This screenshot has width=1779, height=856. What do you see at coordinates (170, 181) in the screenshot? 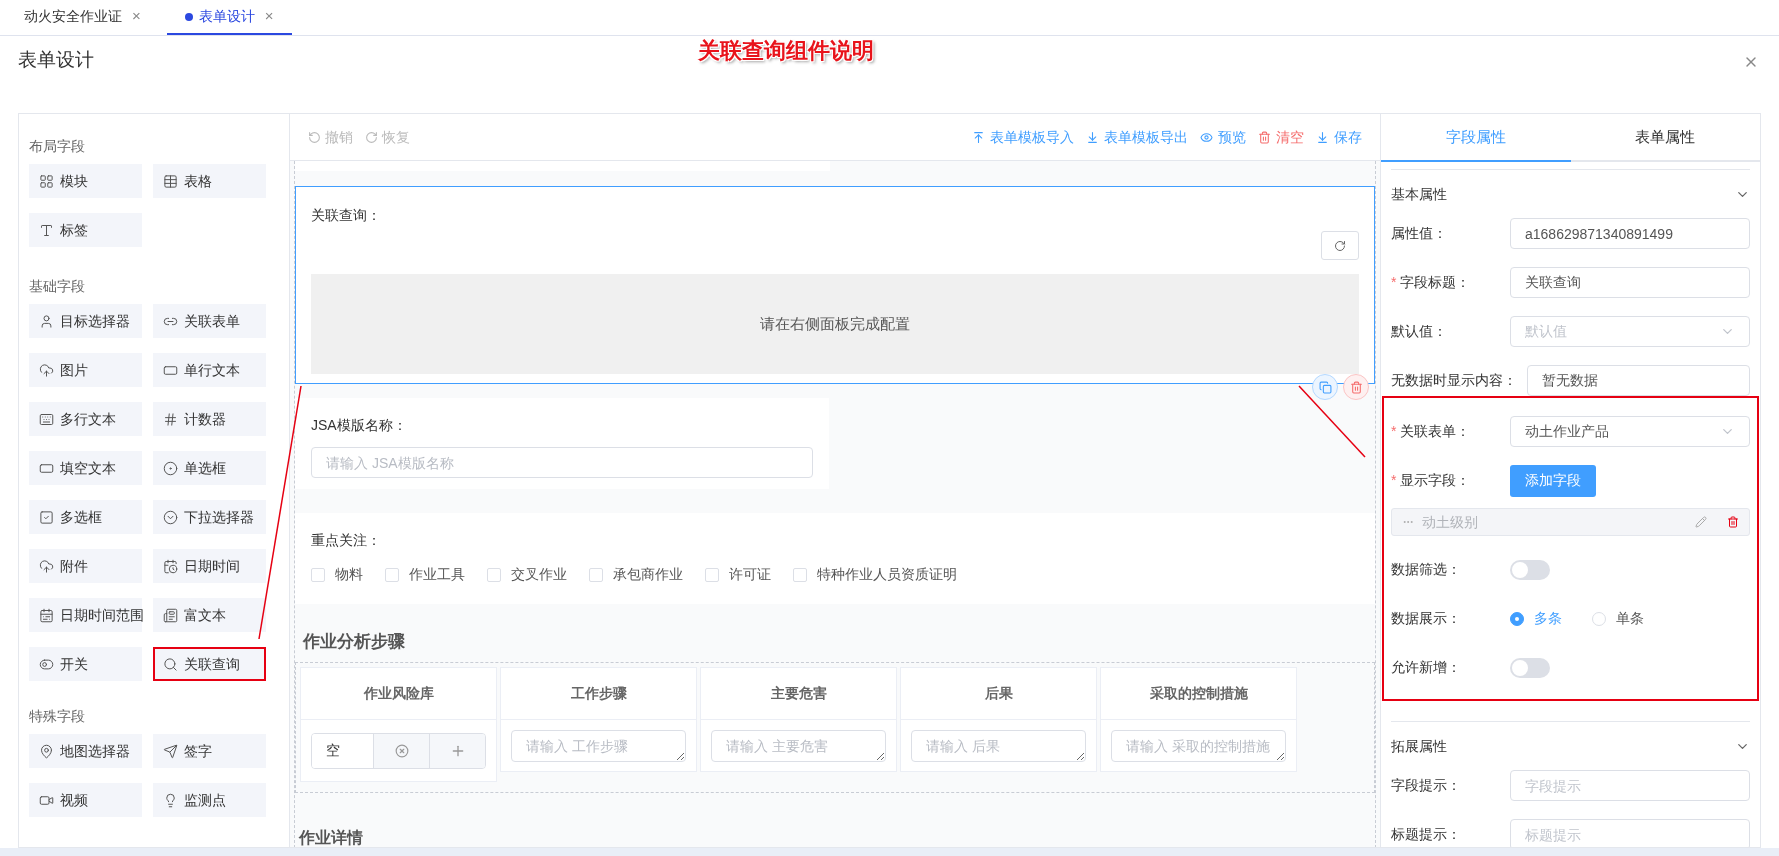
I see `table-icon` at bounding box center [170, 181].